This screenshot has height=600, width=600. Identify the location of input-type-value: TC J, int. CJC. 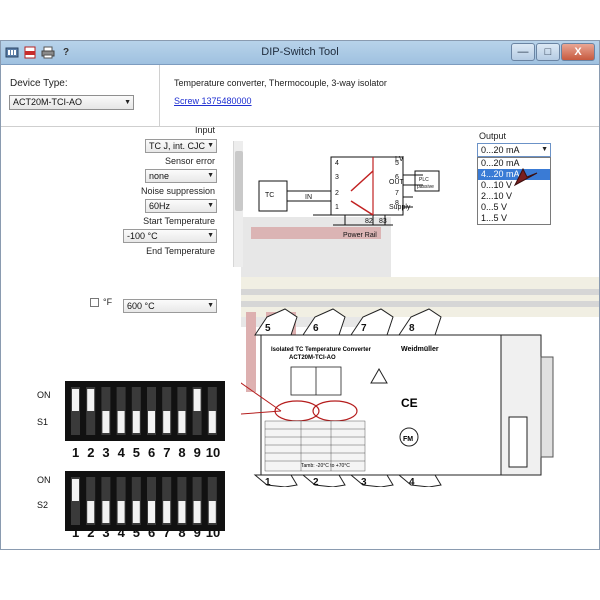
(177, 146).